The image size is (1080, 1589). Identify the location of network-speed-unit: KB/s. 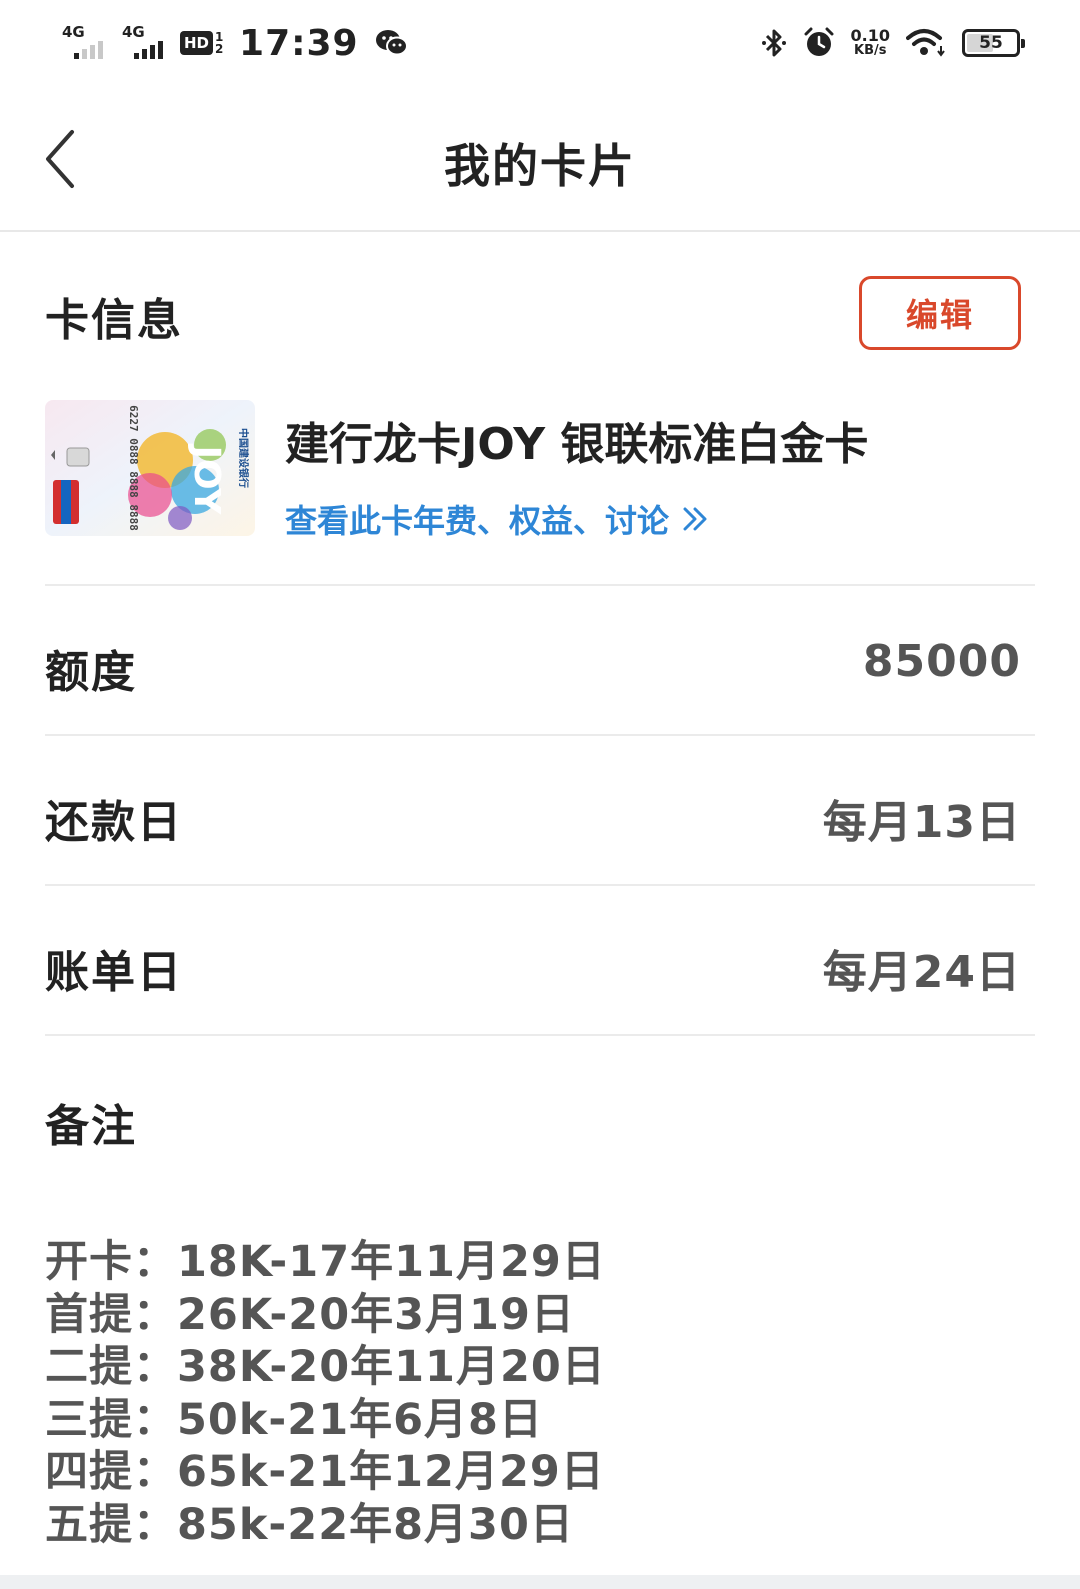
(870, 50).